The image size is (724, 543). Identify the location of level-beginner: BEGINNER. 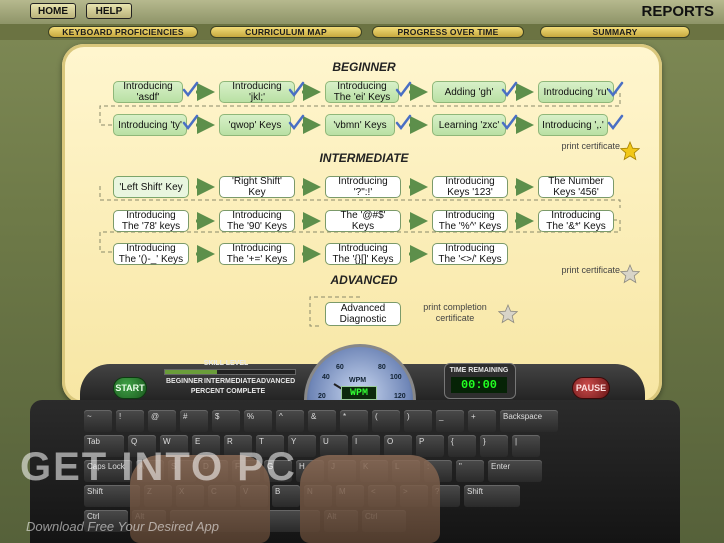
(184, 381).